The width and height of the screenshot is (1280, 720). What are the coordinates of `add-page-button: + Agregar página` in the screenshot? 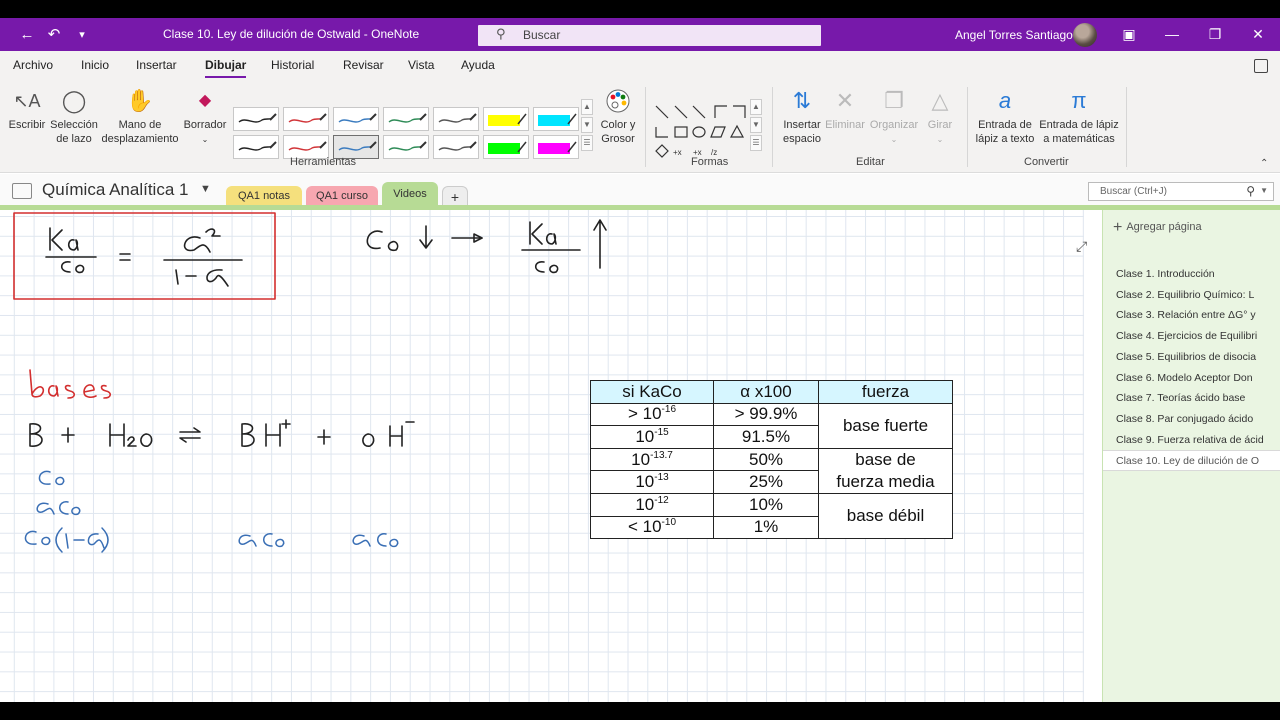 It's located at (1157, 230).